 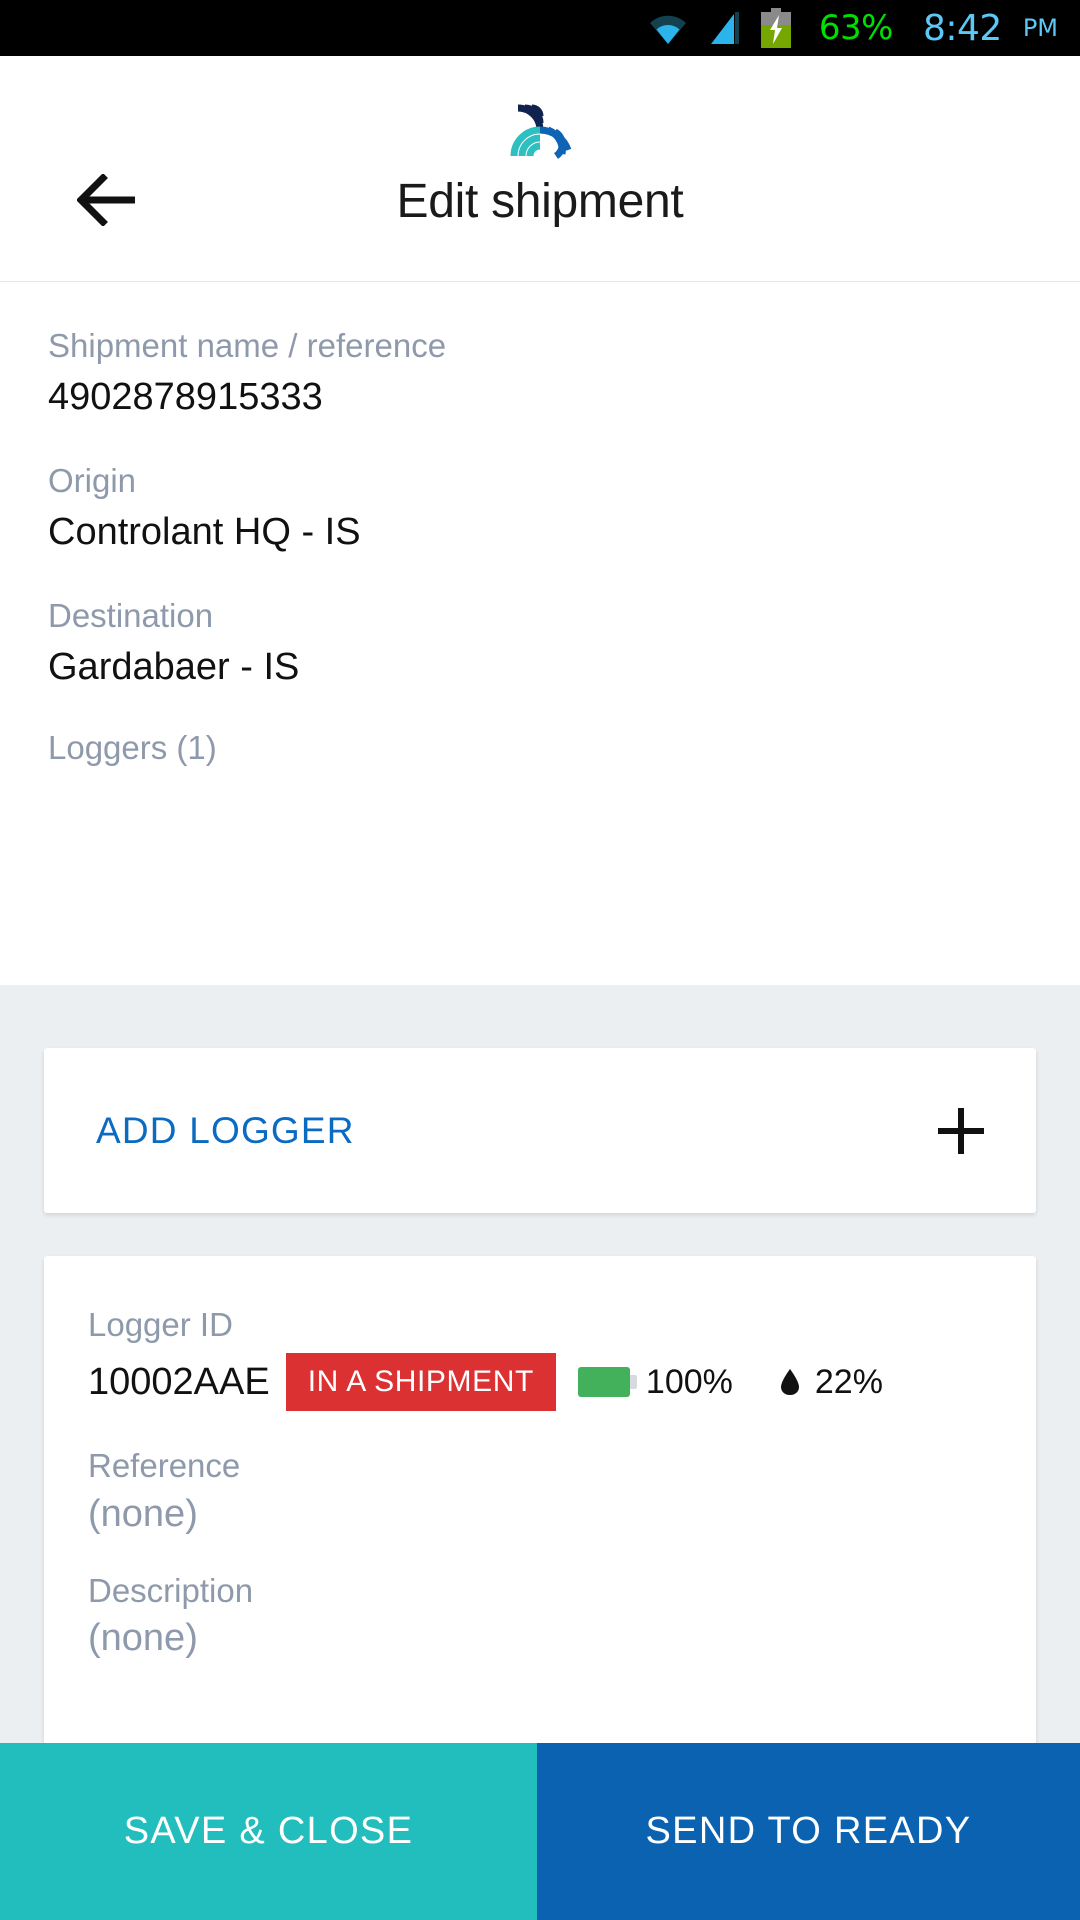 What do you see at coordinates (540, 508) in the screenshot?
I see `field-origin: Origin Controlant HQ - IS` at bounding box center [540, 508].